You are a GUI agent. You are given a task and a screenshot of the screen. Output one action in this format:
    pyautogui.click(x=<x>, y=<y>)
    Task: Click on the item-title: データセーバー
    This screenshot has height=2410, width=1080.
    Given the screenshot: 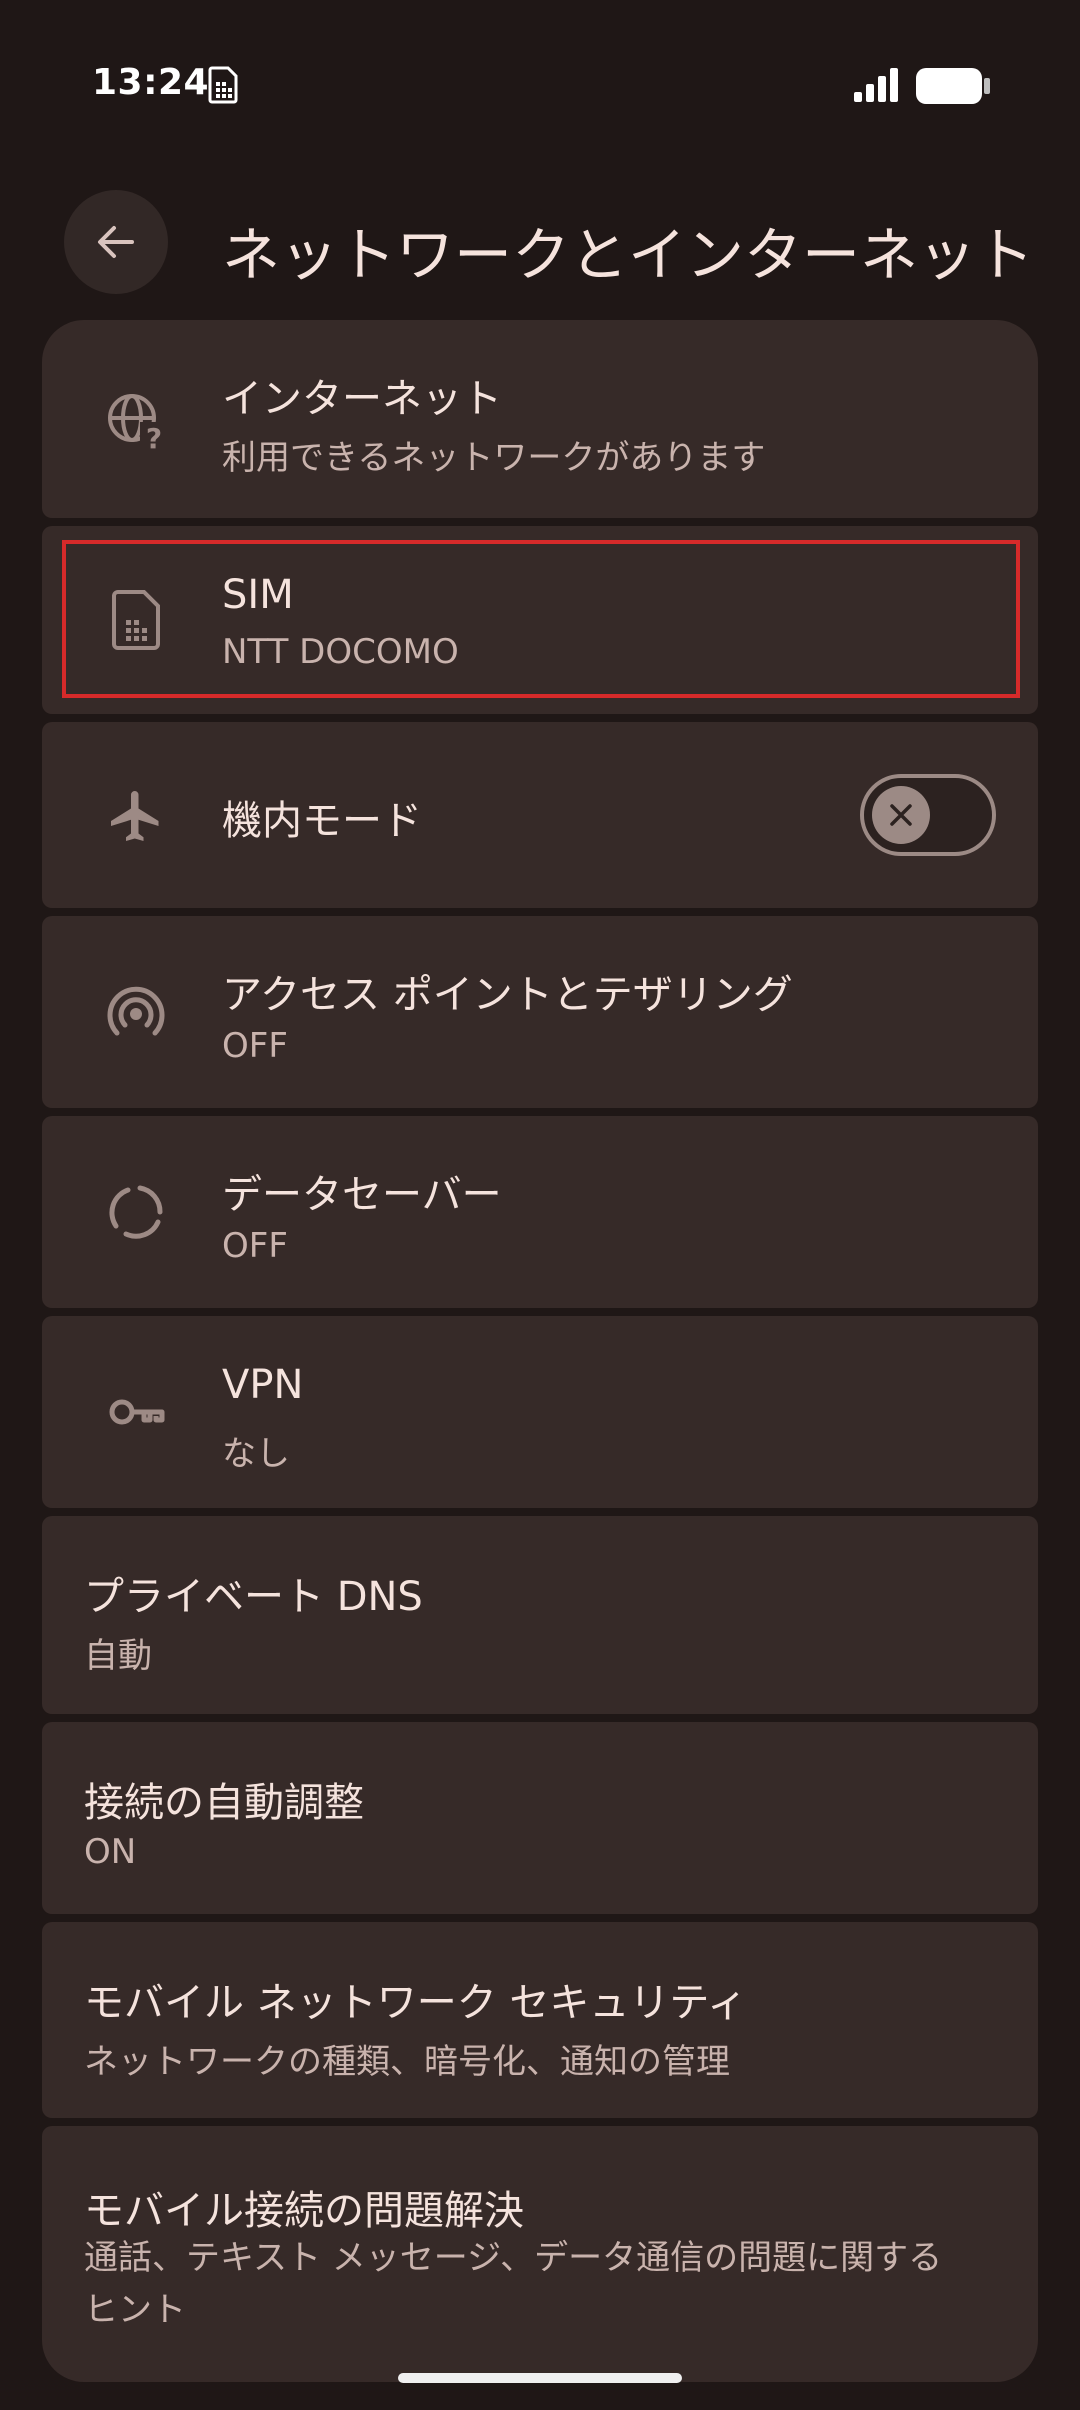 What is the action you would take?
    pyautogui.click(x=362, y=1195)
    